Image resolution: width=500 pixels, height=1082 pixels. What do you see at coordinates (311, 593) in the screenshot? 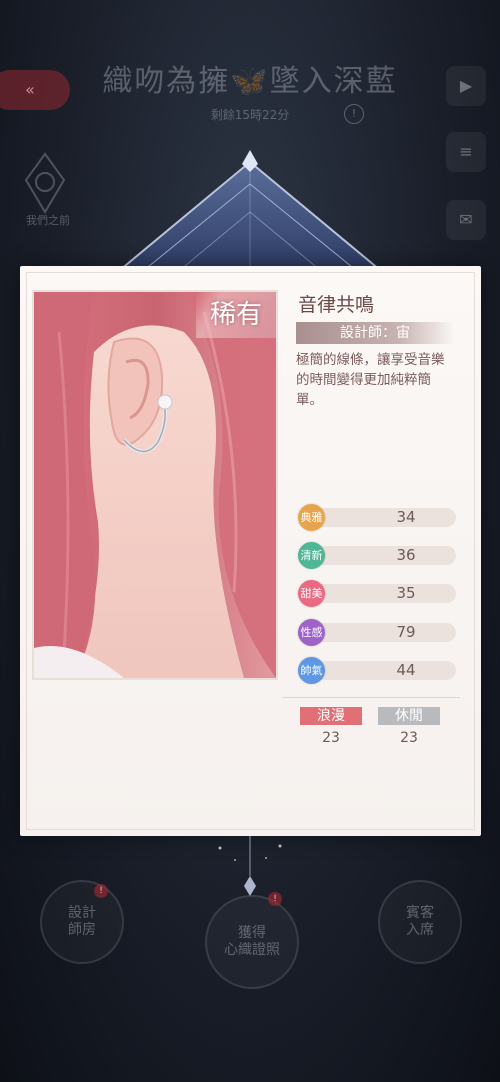
I see `stat-badge-sweet: 甜美` at bounding box center [311, 593].